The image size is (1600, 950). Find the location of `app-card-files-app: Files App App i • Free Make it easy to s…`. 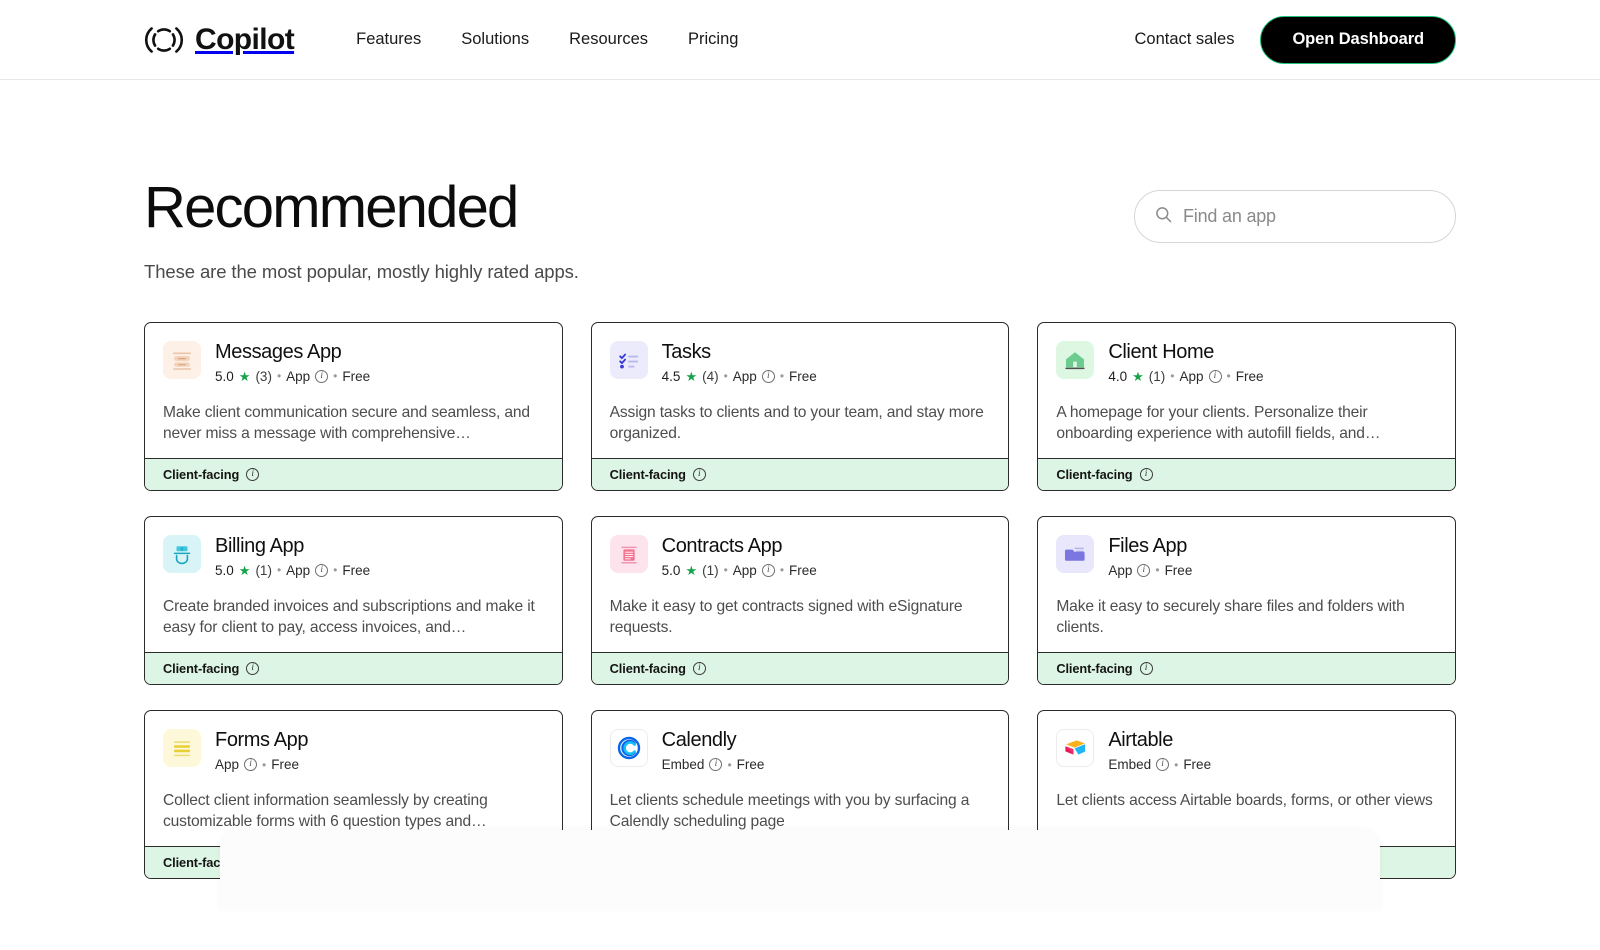

app-card-files-app: Files App App i • Free Make it easy to s… is located at coordinates (1246, 600).